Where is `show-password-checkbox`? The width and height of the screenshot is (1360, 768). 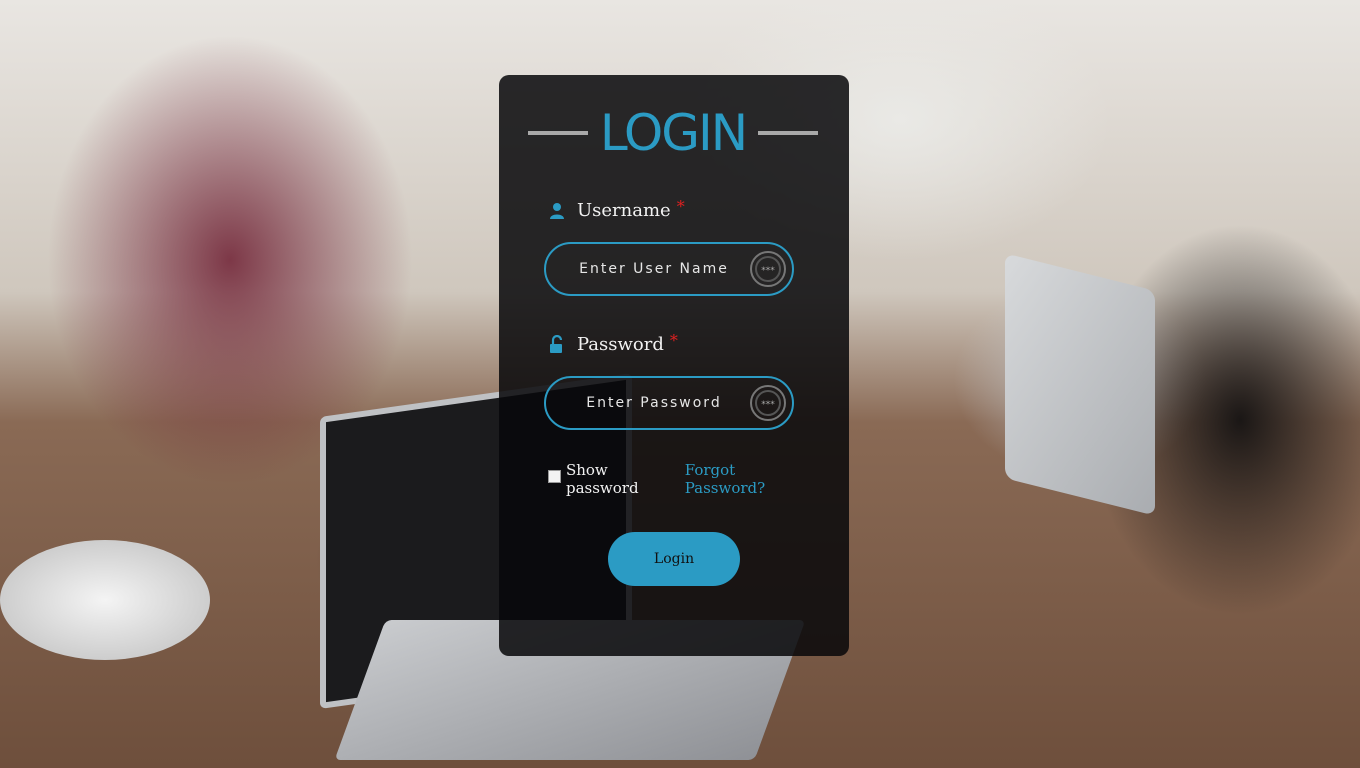 show-password-checkbox is located at coordinates (554, 476).